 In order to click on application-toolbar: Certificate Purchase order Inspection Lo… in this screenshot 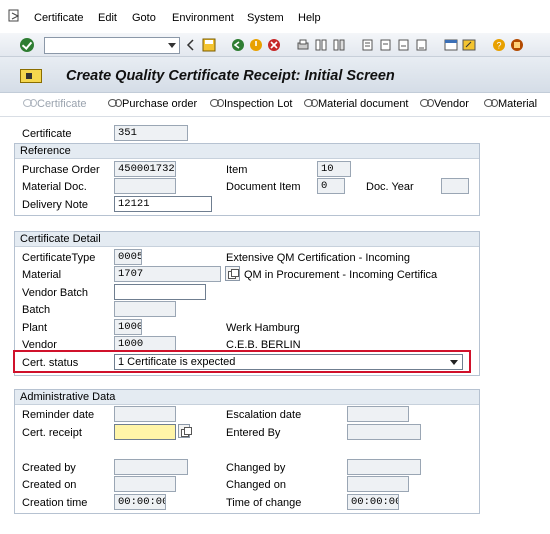, I will do `click(275, 104)`.